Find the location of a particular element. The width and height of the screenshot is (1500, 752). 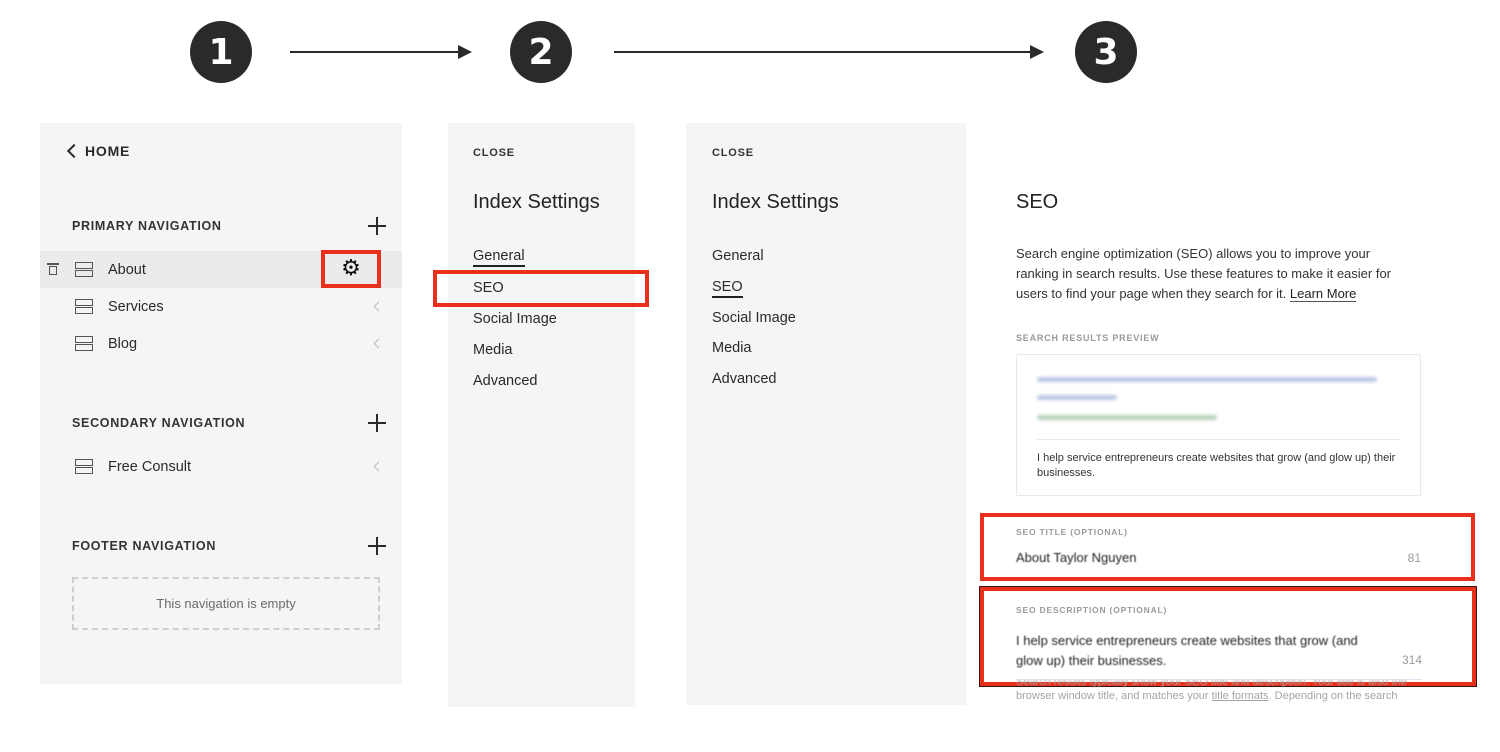

seo-title-char-count: 81 is located at coordinates (1414, 558).